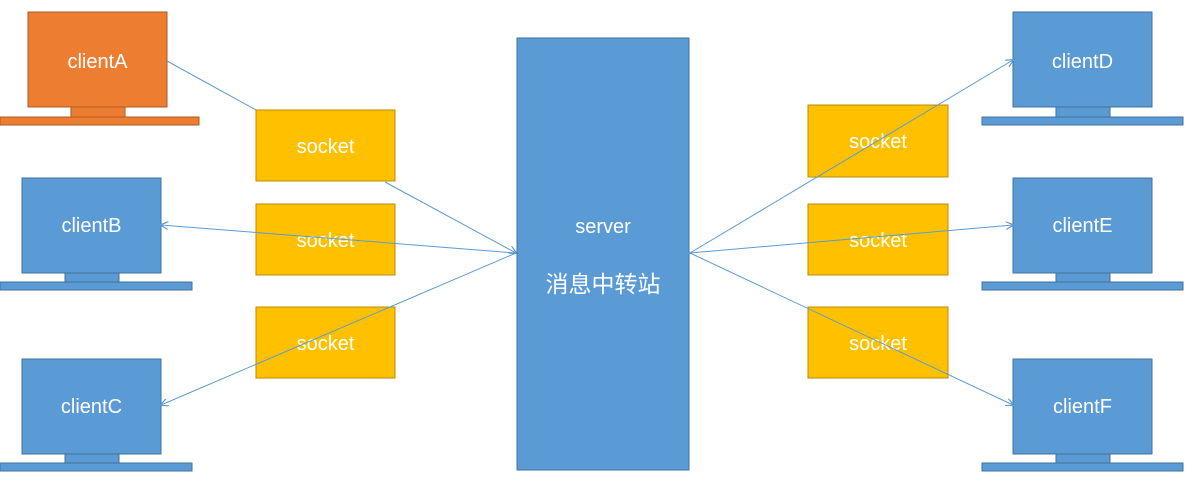 The image size is (1203, 490). I want to click on server-subtitle: 消息中转站, so click(603, 285).